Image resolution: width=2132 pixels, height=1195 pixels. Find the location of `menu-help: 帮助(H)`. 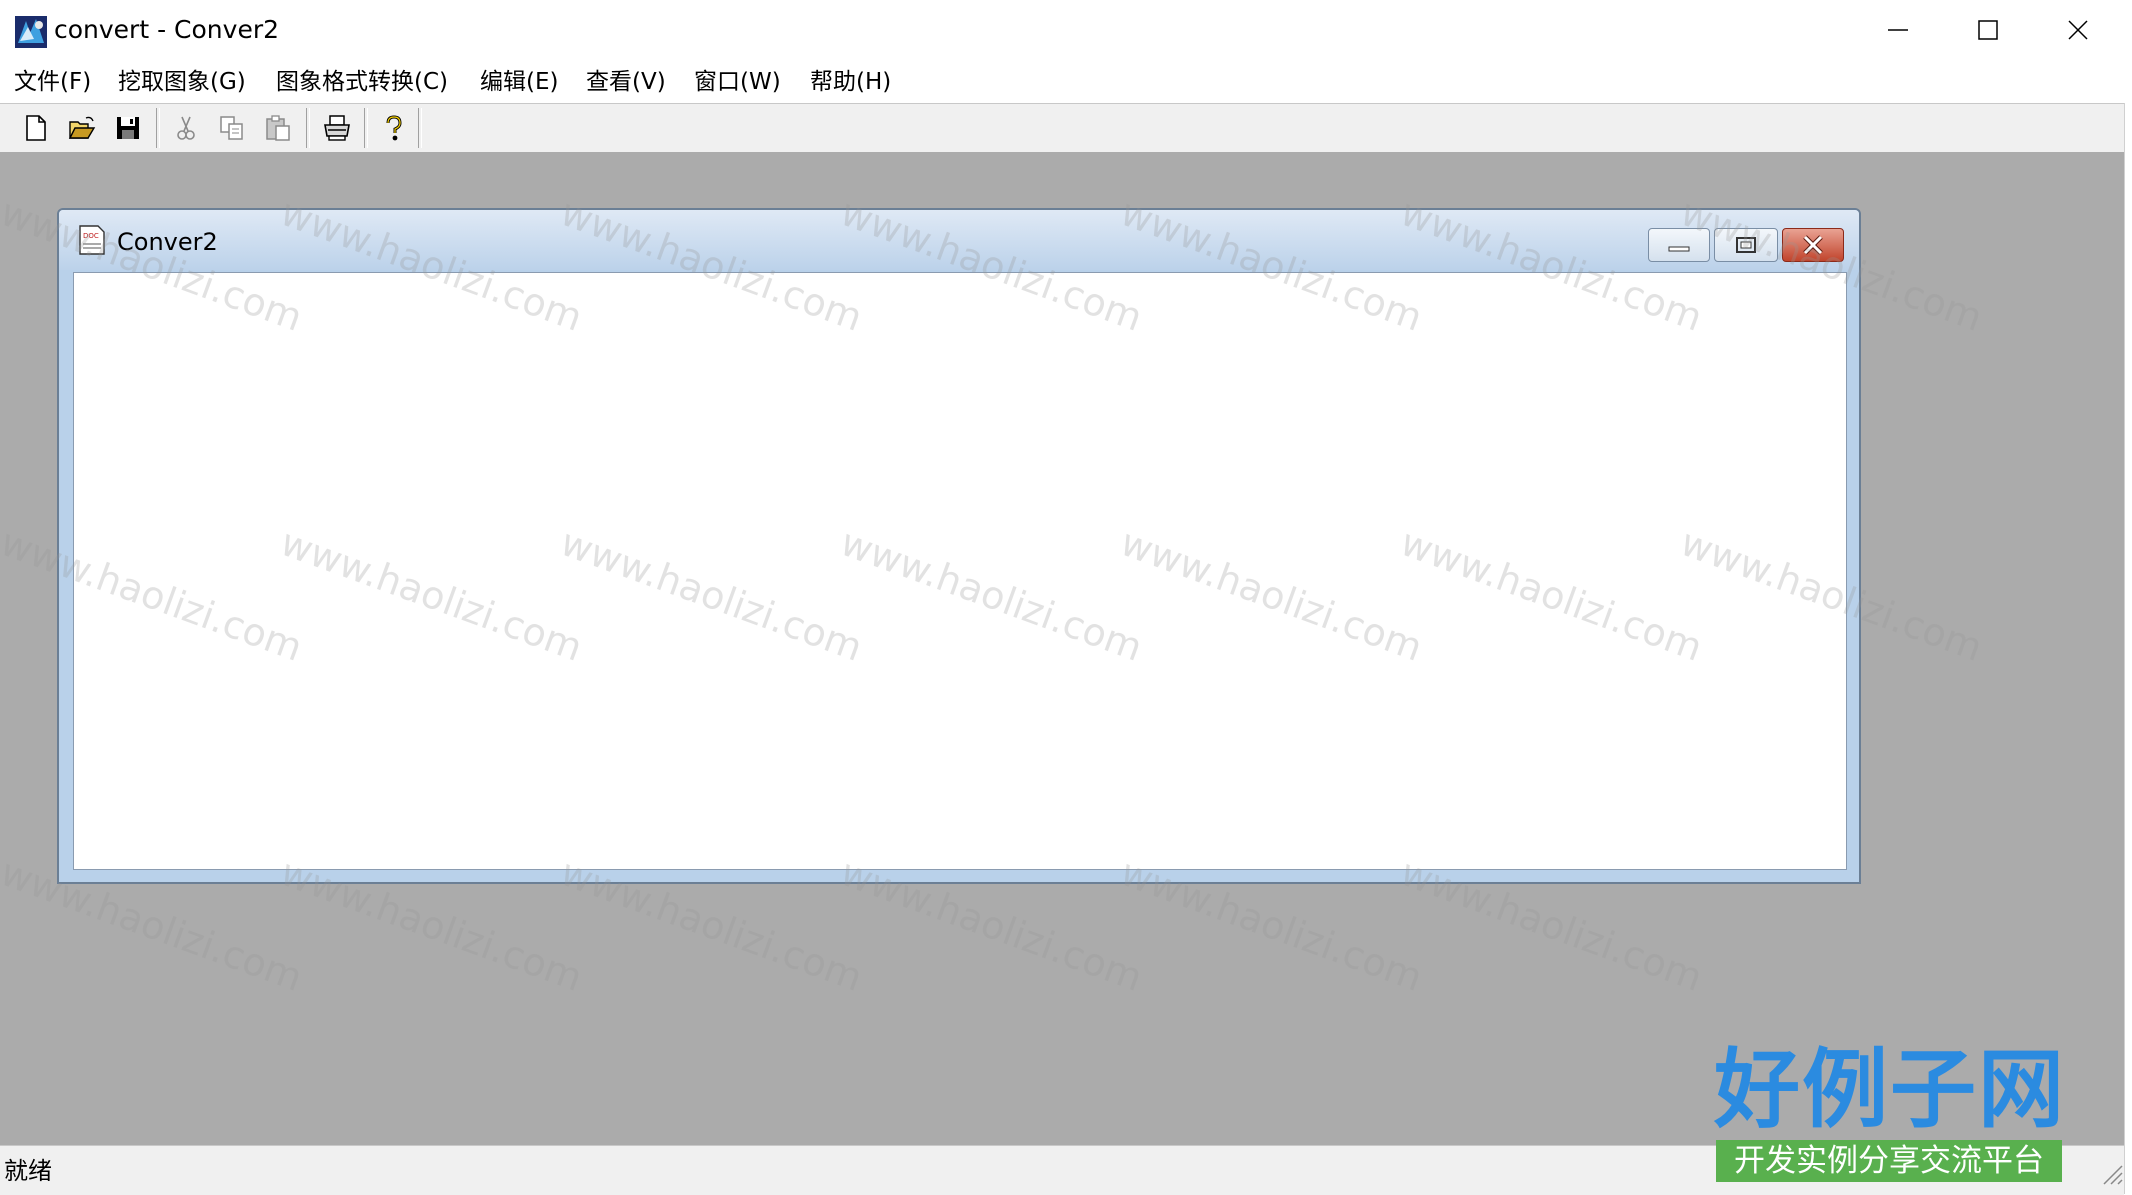

menu-help: 帮助(H) is located at coordinates (850, 82).